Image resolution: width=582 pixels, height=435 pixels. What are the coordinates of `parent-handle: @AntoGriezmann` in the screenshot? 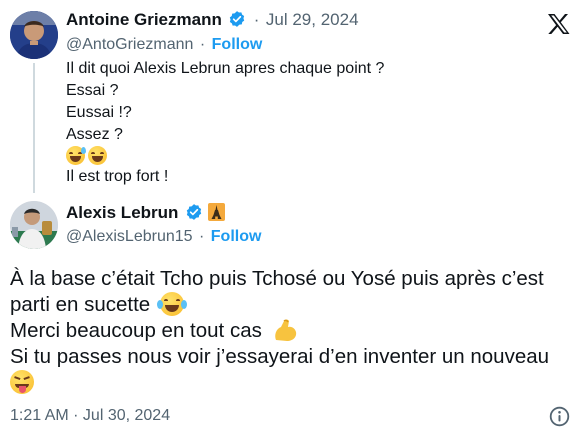 It's located at (129, 44).